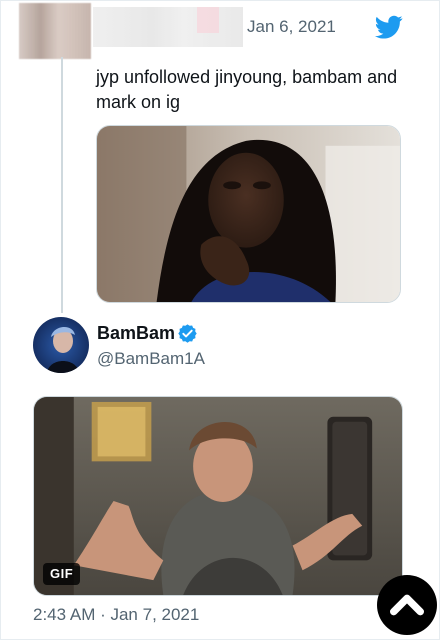 This screenshot has height=640, width=440. I want to click on display-name: BamBam, so click(136, 333).